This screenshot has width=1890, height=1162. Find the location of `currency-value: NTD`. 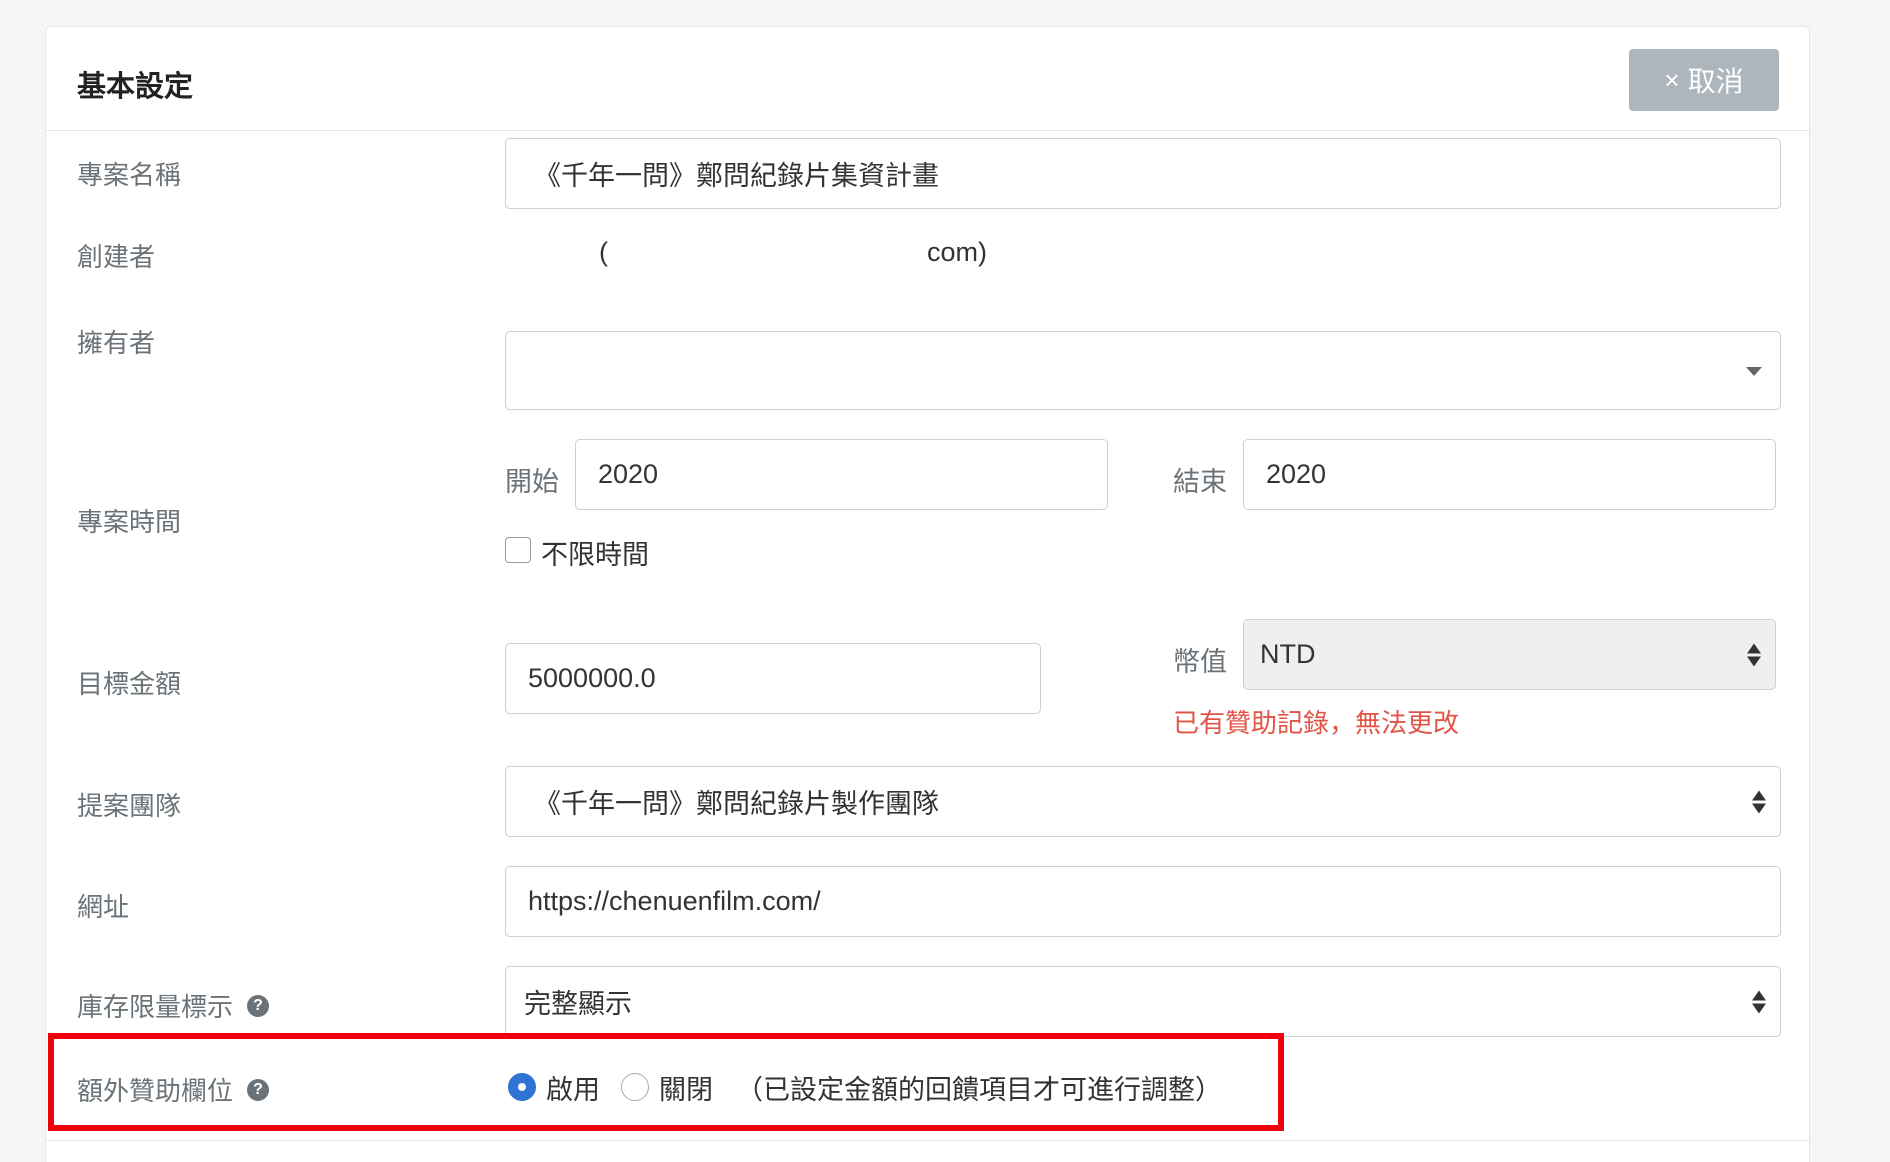

currency-value: NTD is located at coordinates (1288, 654).